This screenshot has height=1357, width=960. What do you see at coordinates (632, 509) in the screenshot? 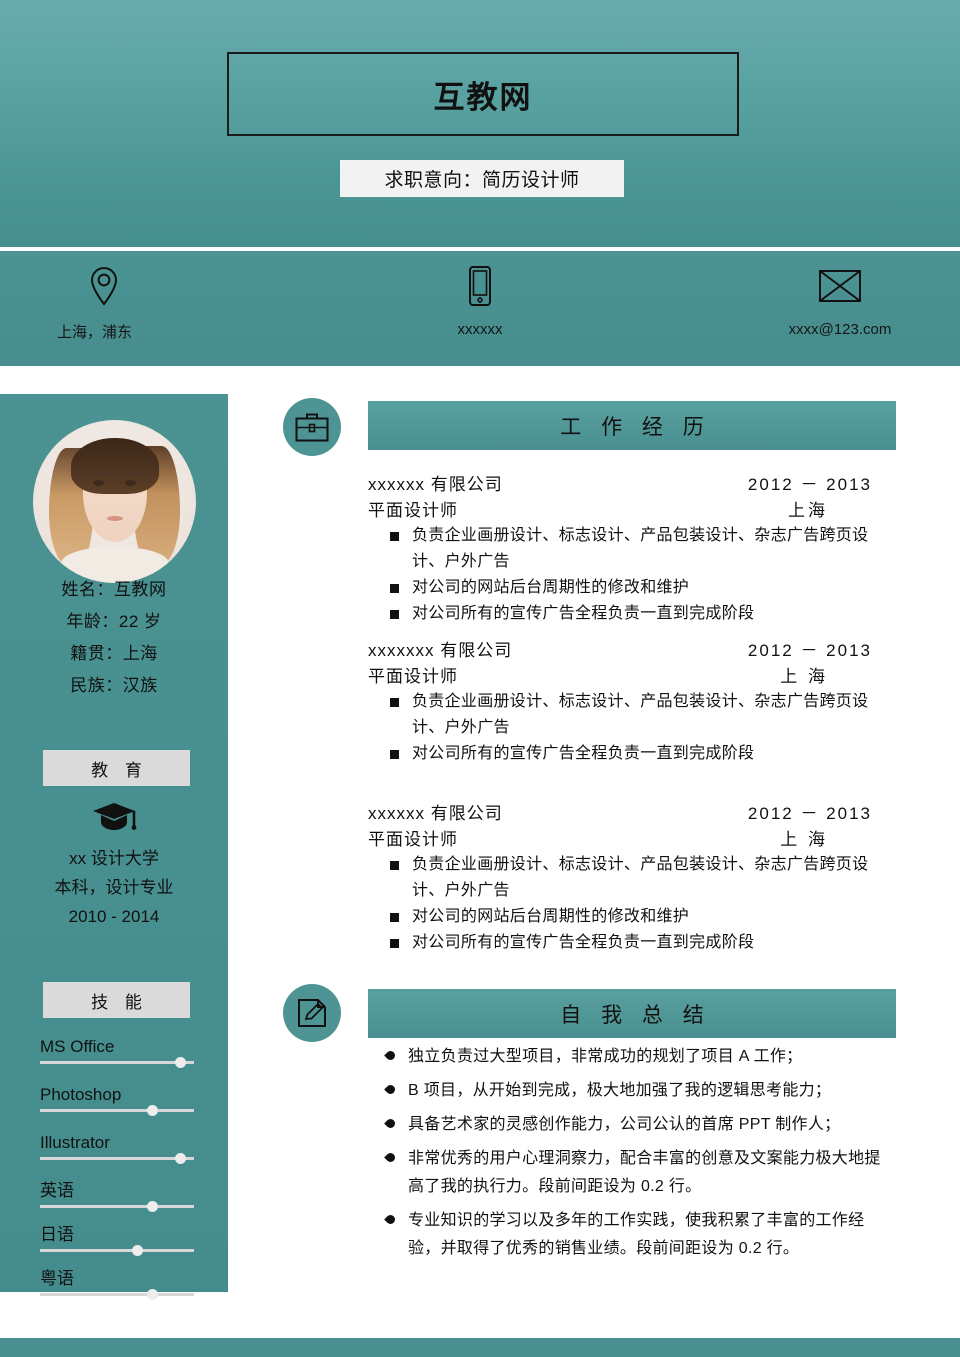
I see `job-subheader-row: 平面设计师 上海` at bounding box center [632, 509].